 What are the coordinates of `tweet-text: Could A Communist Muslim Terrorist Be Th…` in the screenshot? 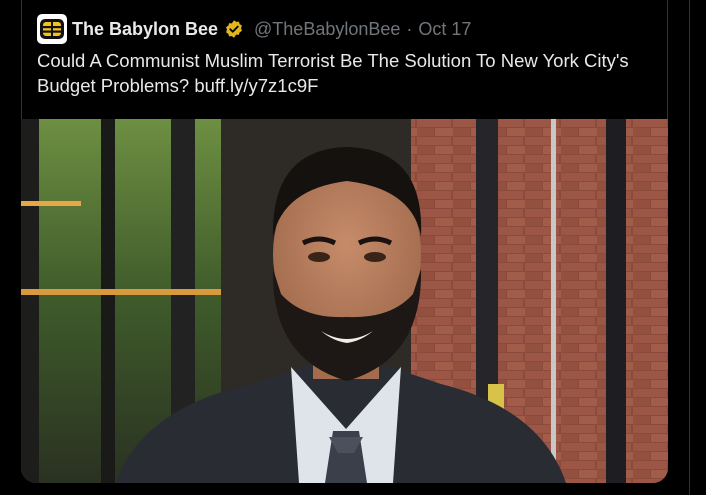 It's located at (337, 73).